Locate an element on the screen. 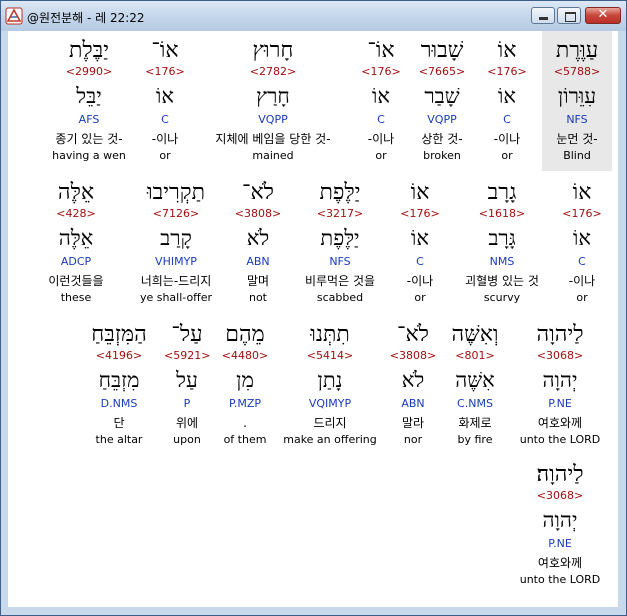 The width and height of the screenshot is (627, 616). title-bar: @원전분해 - 레 22:22 ✕ is located at coordinates (313, 16).